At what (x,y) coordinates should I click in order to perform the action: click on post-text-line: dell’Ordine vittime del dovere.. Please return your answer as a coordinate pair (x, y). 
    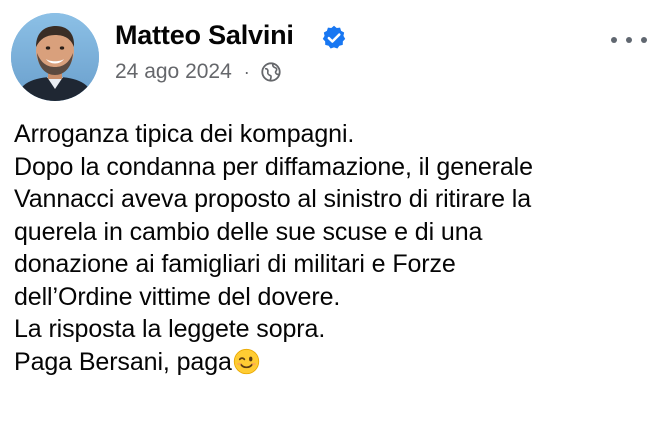
    Looking at the image, I should click on (177, 296).